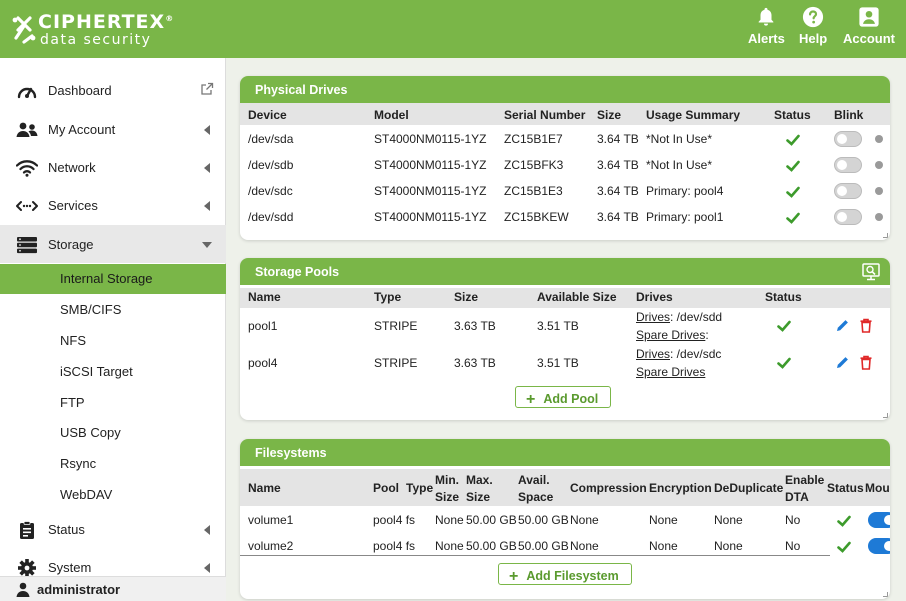 The image size is (906, 601). I want to click on account-icon, so click(869, 17).